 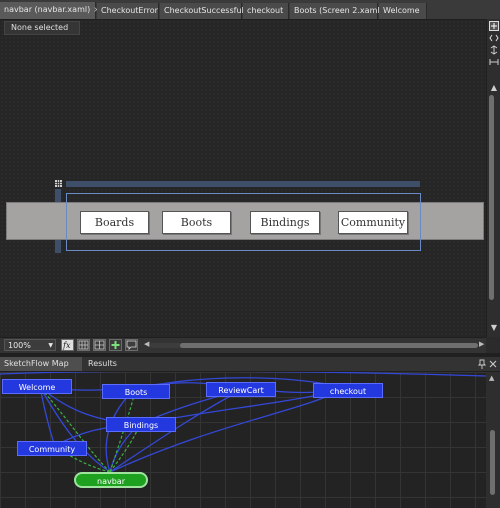 I want to click on nav-button-boards: Boards, so click(x=114, y=222).